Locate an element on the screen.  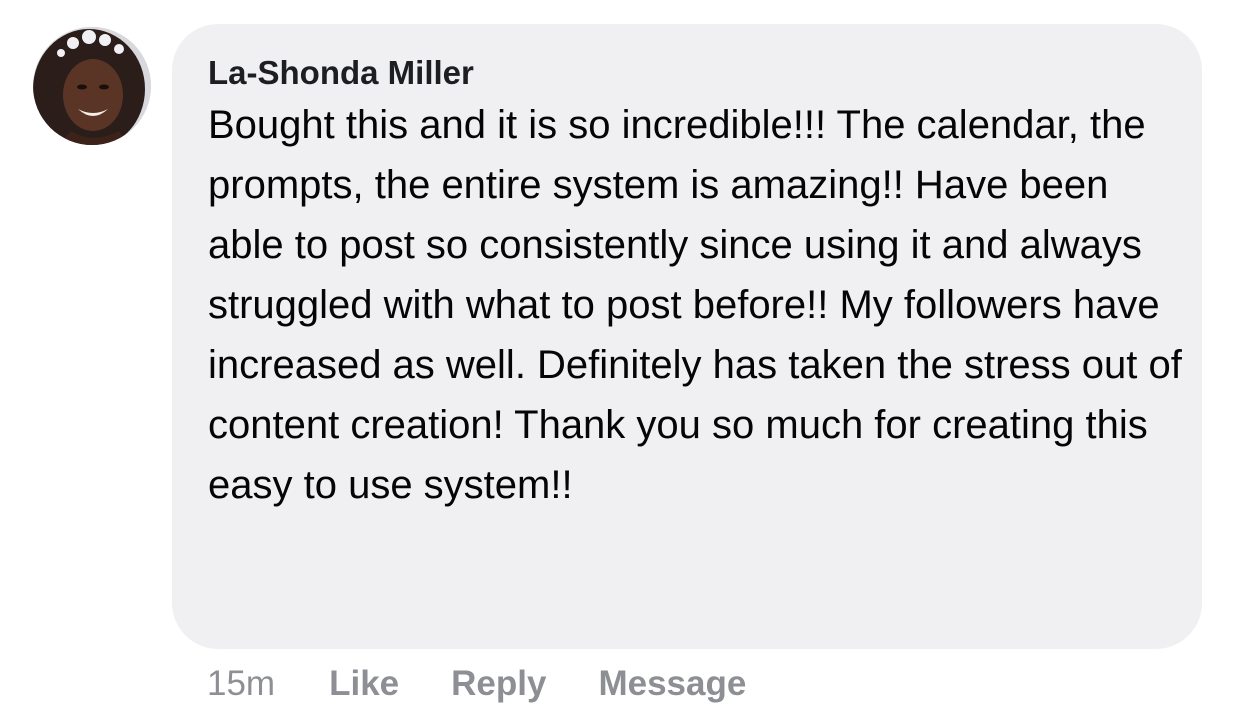
like-button: Like is located at coordinates (364, 684).